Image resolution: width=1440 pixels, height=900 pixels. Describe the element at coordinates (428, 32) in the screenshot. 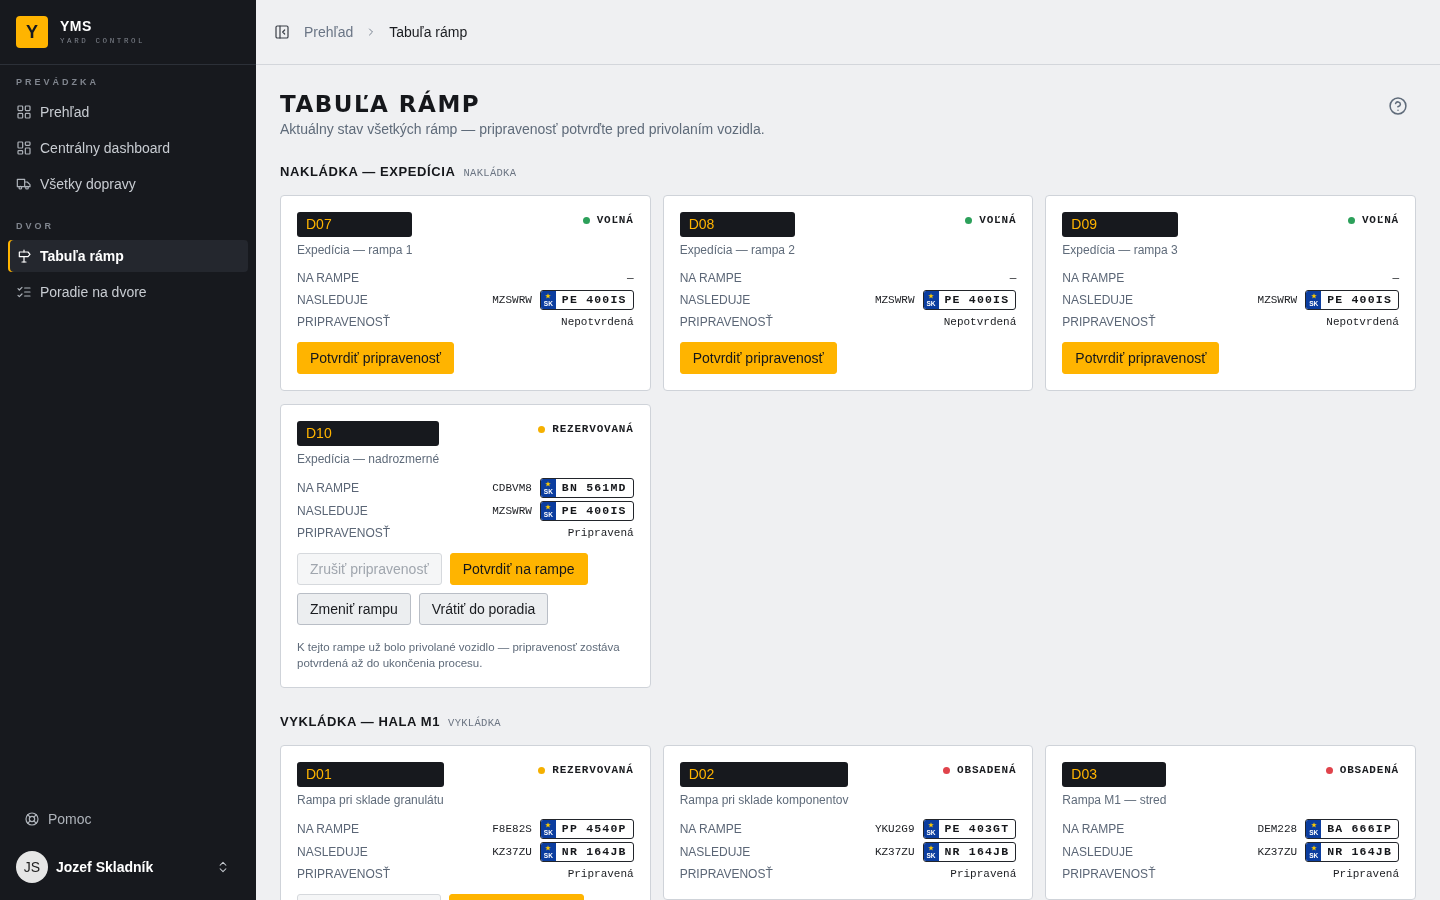

I see `breadcrumb-current: Tabuľa rámp` at that location.